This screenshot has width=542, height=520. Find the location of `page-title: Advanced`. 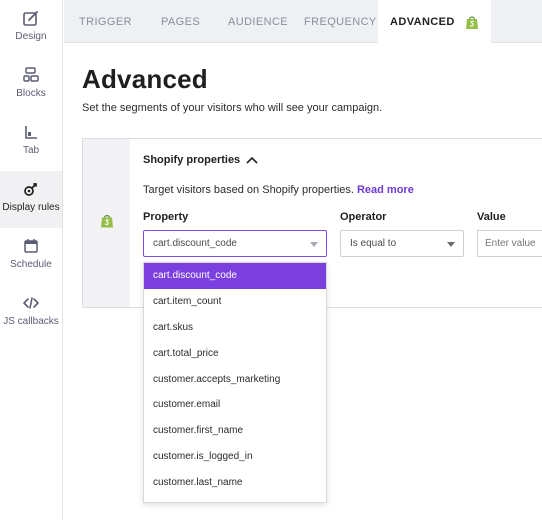

page-title: Advanced is located at coordinates (145, 79).